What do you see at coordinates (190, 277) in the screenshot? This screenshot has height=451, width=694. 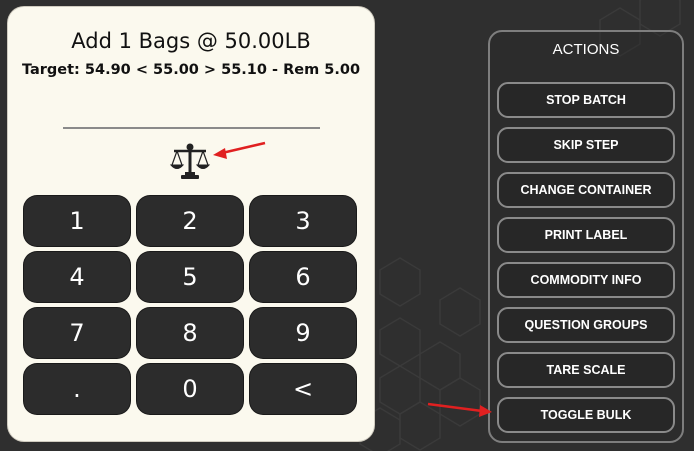 I see `key-5: 5` at bounding box center [190, 277].